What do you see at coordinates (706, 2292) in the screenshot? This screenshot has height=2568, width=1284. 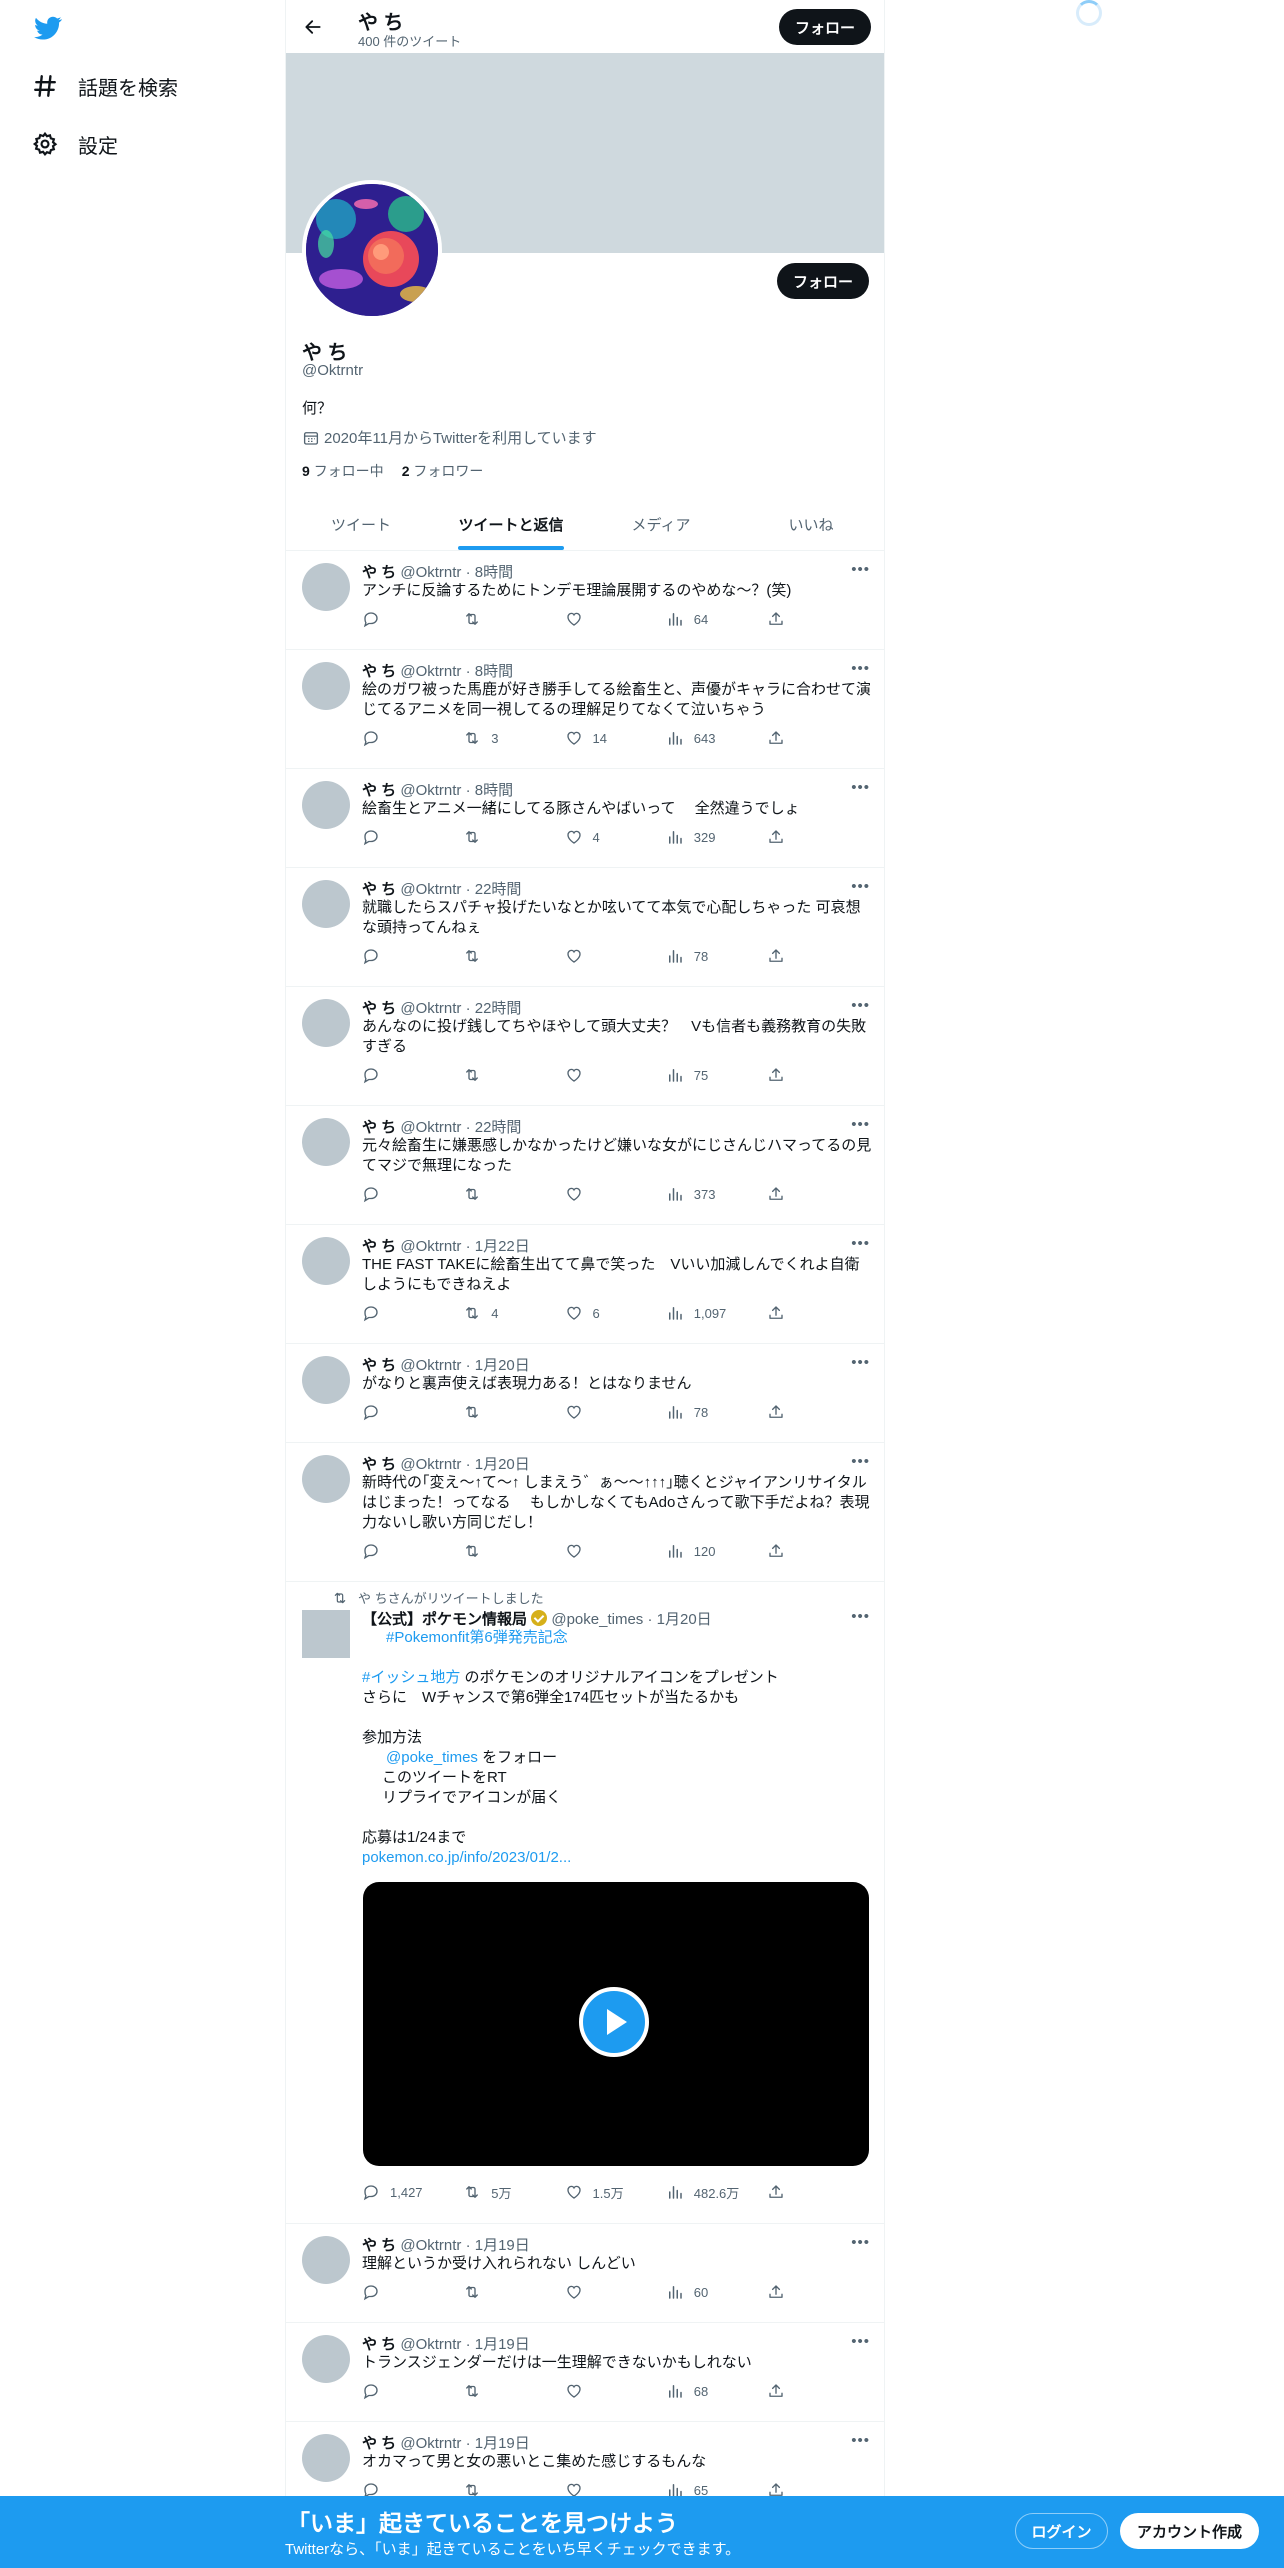 I see `views-button: 60` at bounding box center [706, 2292].